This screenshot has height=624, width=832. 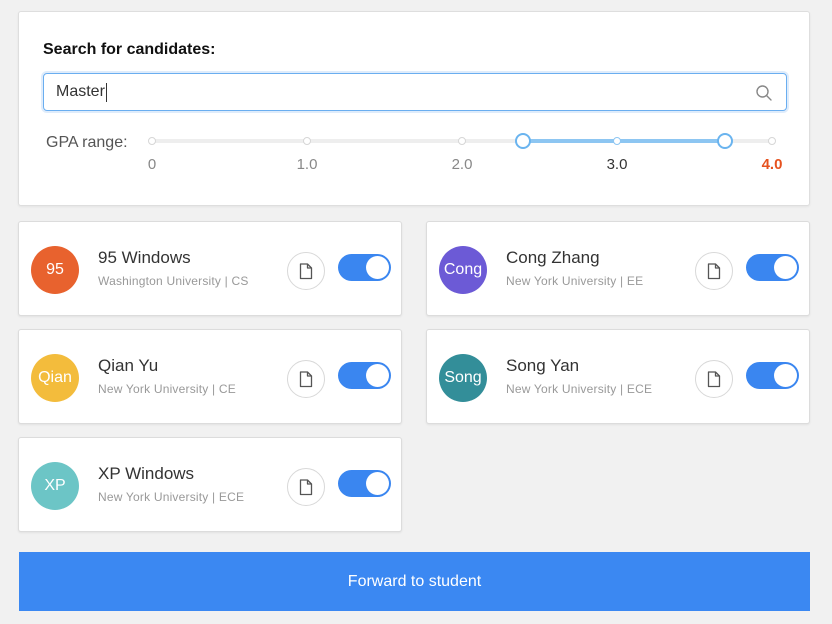 What do you see at coordinates (617, 164) in the screenshot?
I see `tick-label-3: 3.0` at bounding box center [617, 164].